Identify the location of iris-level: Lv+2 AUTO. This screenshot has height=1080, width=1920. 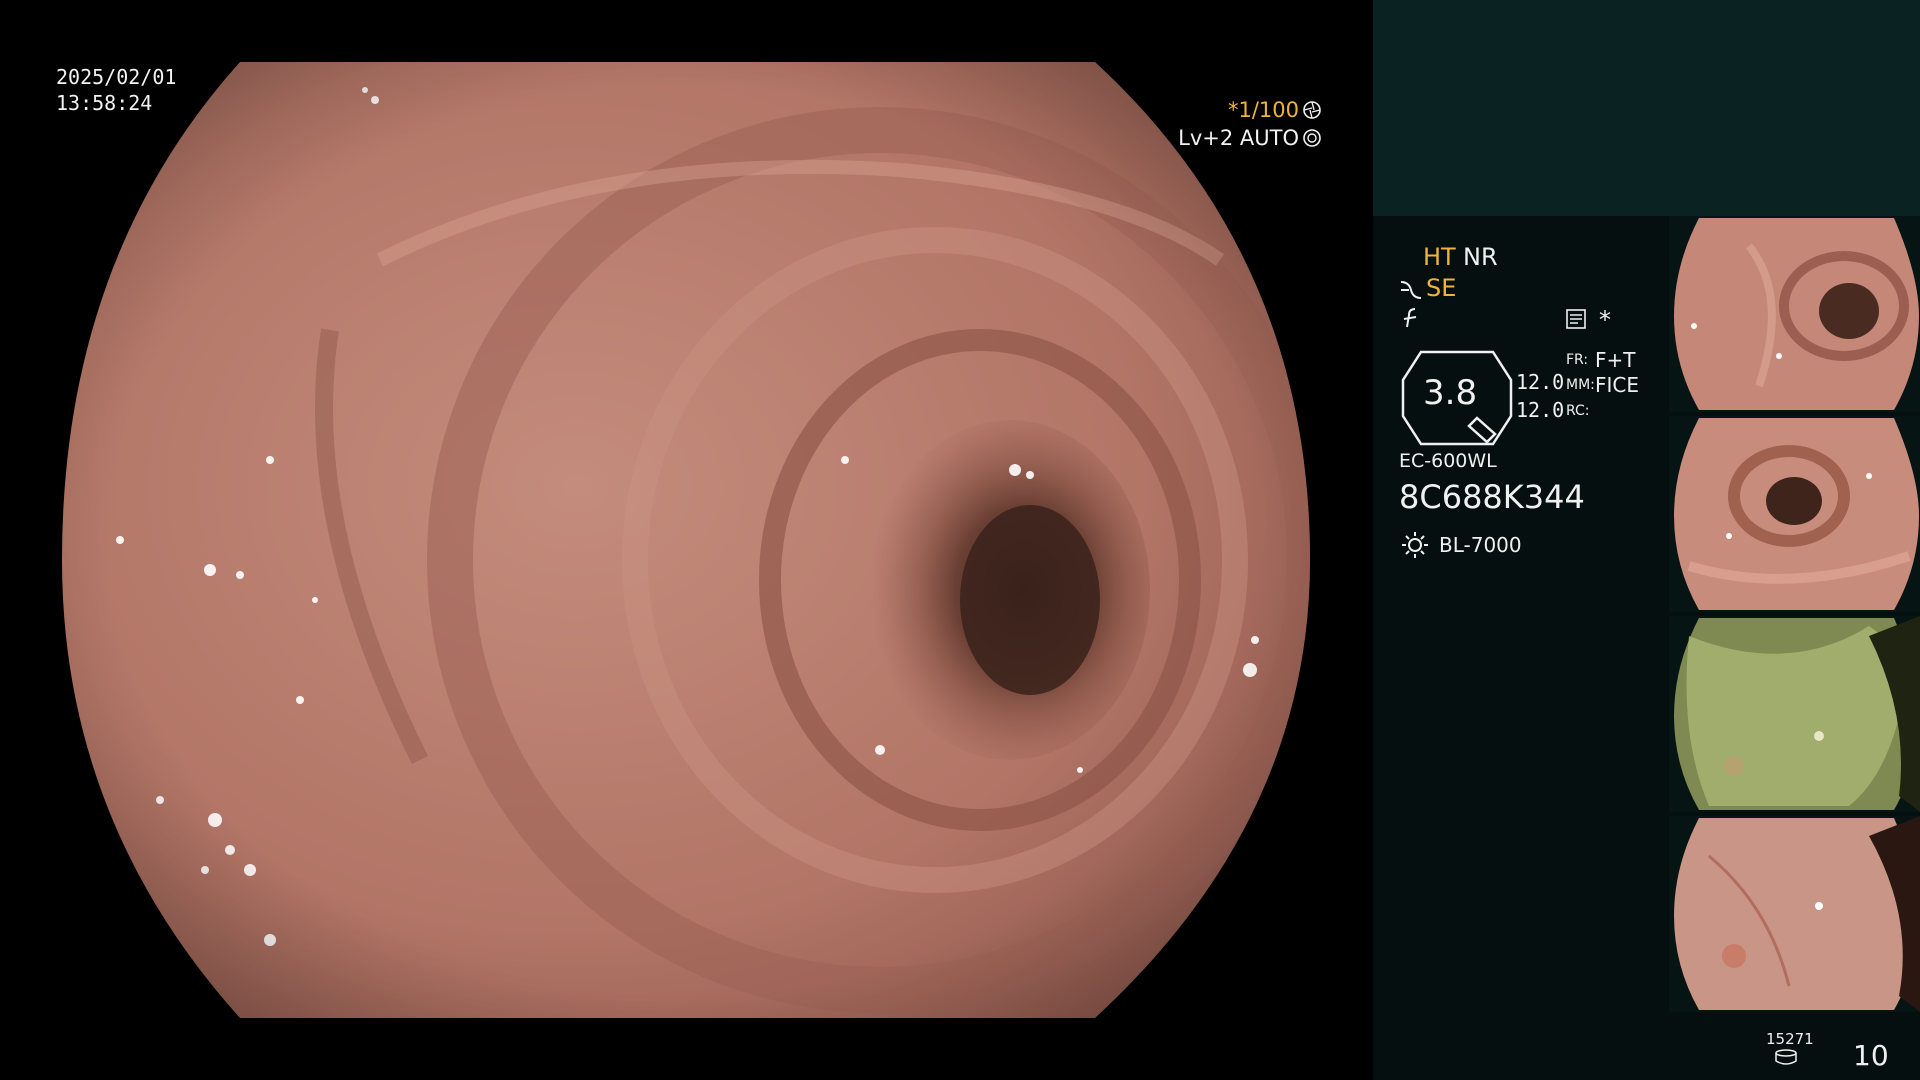
(1238, 138).